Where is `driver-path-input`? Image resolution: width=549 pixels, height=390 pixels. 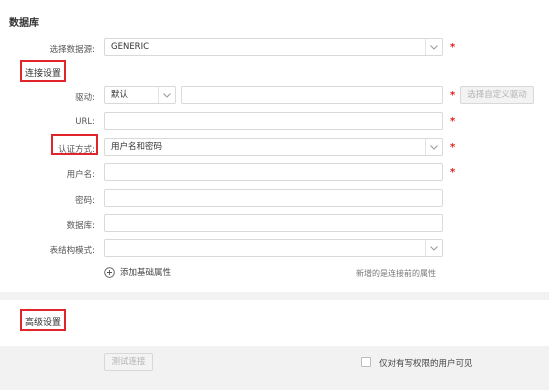
driver-path-input is located at coordinates (312, 95).